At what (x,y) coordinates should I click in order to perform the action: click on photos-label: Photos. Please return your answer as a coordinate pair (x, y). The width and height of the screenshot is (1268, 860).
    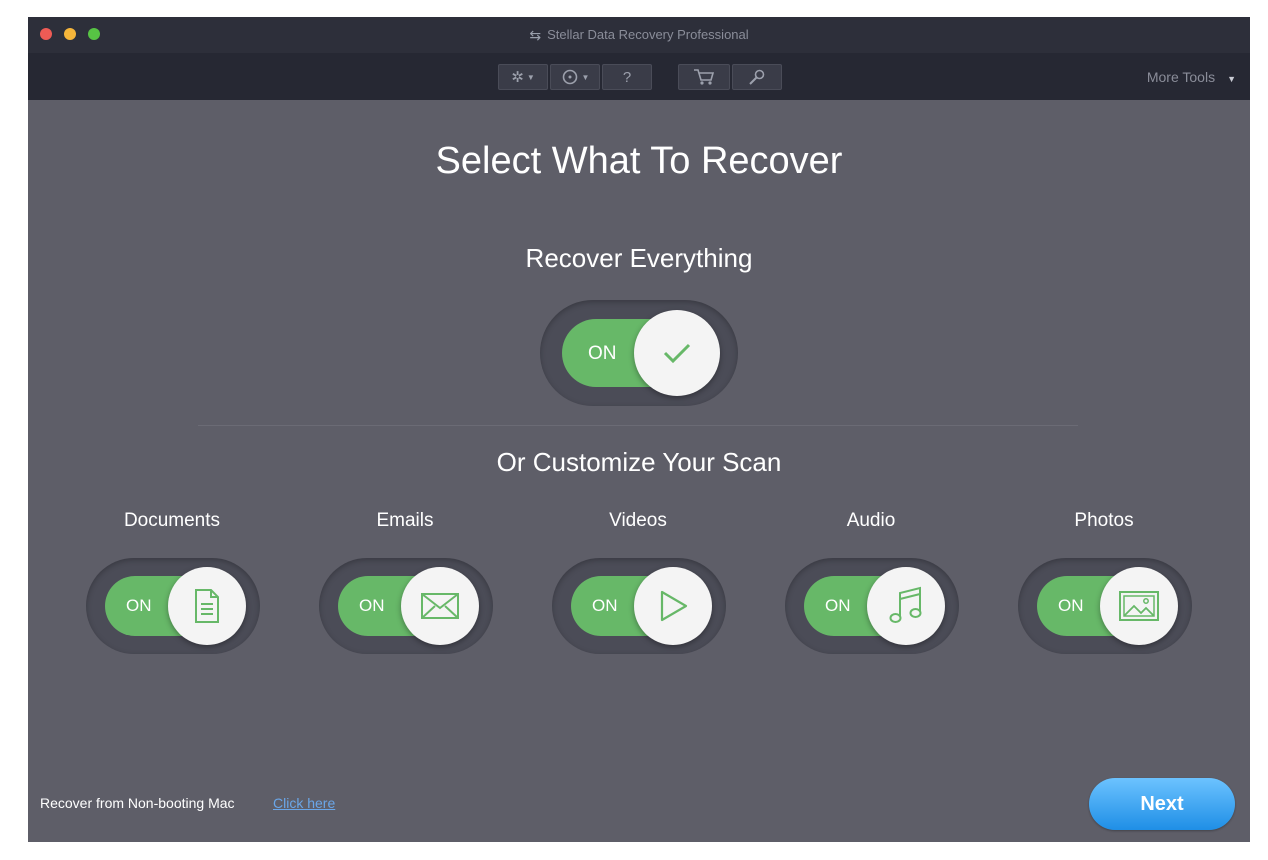
    Looking at the image, I should click on (1104, 520).